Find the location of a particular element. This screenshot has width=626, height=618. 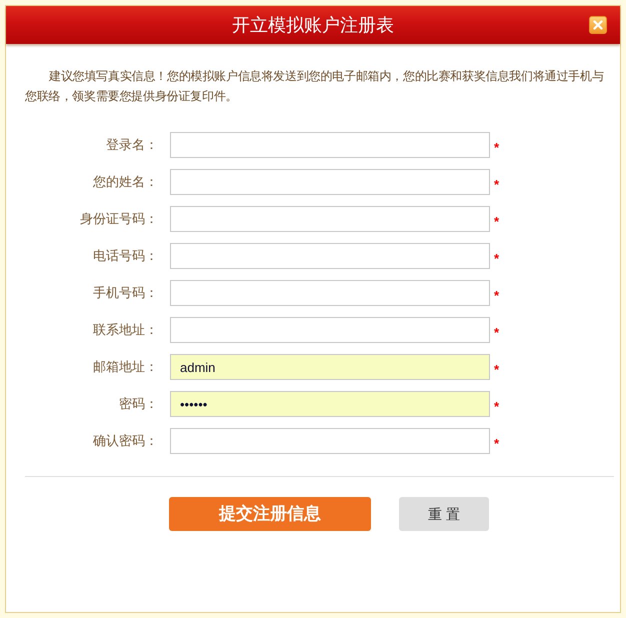

field-label: 手机号码： is located at coordinates (125, 293).